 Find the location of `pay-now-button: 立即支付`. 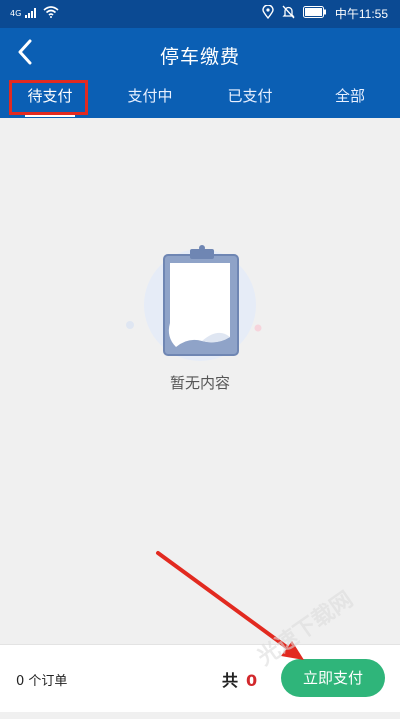

pay-now-button: 立即支付 is located at coordinates (333, 678).